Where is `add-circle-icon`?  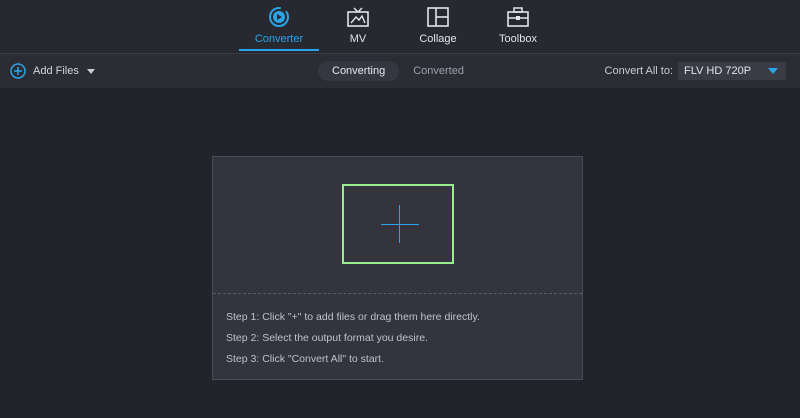
add-circle-icon is located at coordinates (18, 71).